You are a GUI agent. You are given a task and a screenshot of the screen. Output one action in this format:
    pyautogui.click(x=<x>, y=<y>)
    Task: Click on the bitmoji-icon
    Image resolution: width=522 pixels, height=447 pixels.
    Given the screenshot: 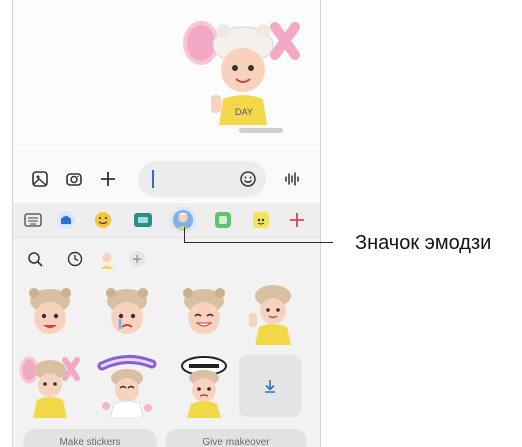 What is the action you would take?
    pyautogui.click(x=261, y=220)
    